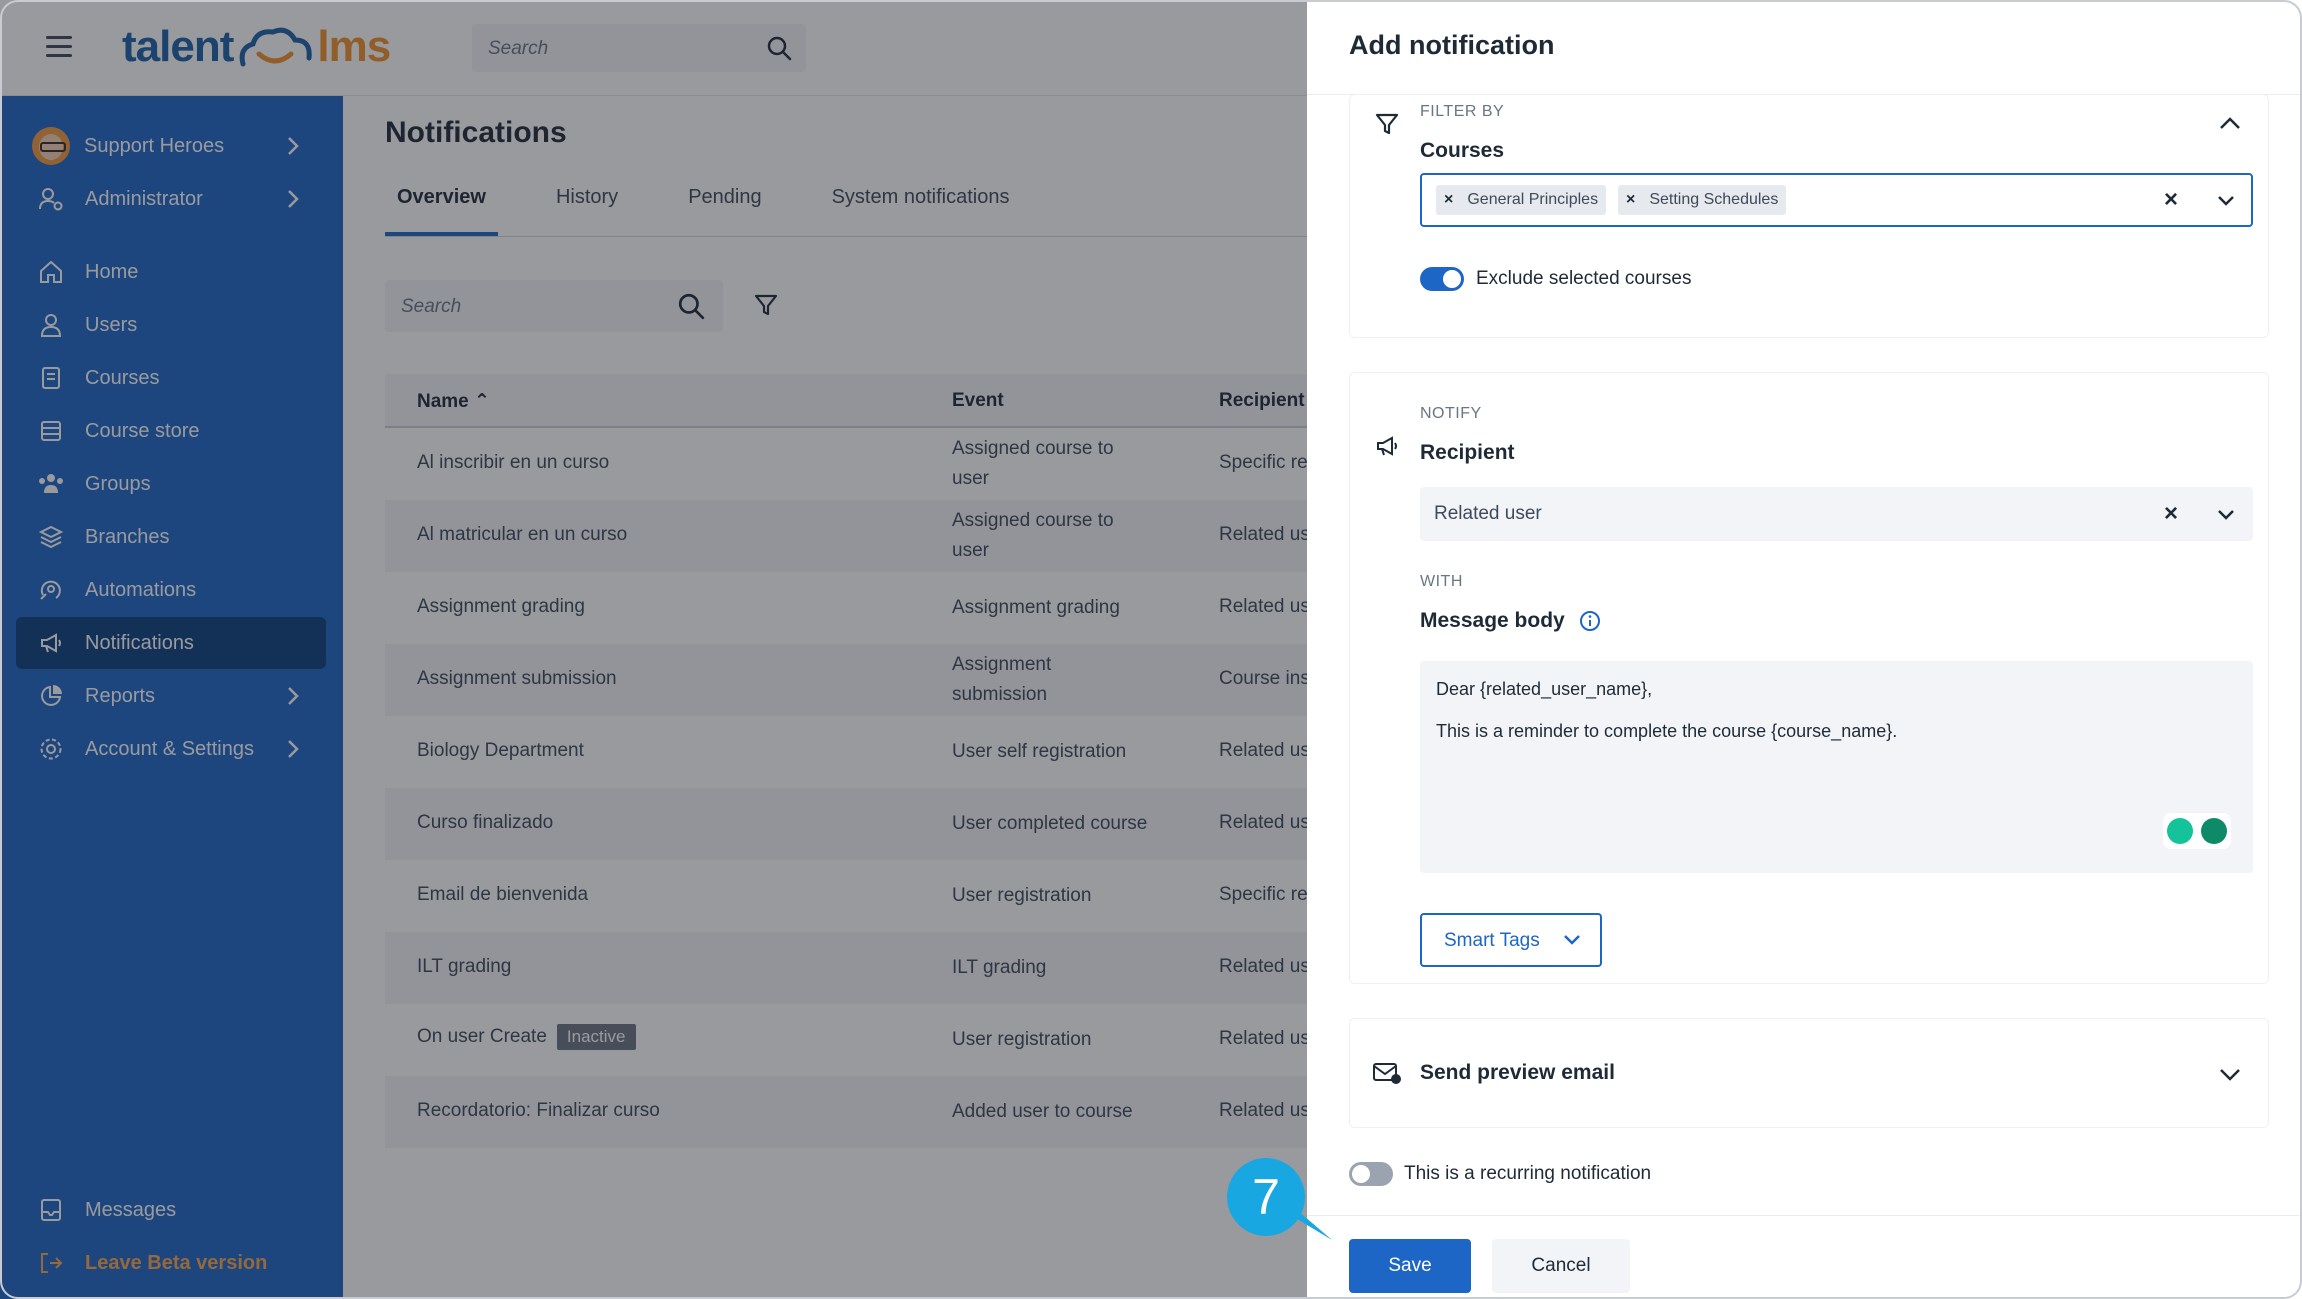 The width and height of the screenshot is (2302, 1299). I want to click on course-chip: × Setting Schedules, so click(1702, 200).